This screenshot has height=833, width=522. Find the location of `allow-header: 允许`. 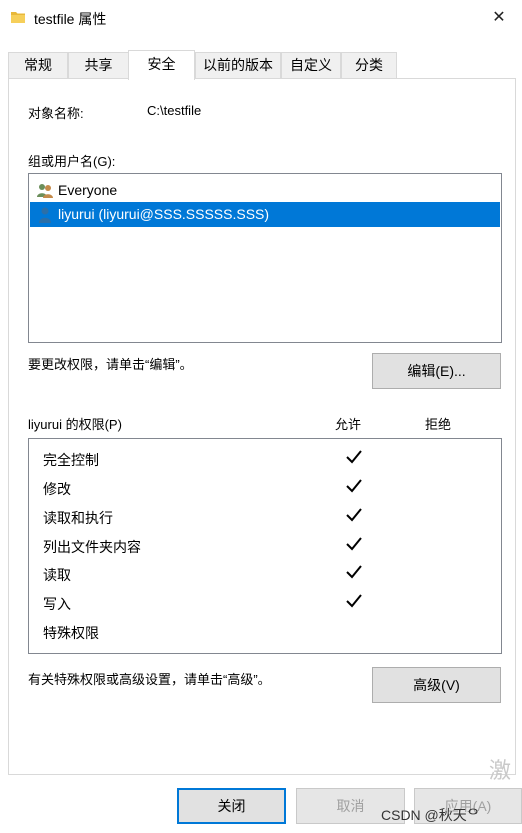

allow-header: 允许 is located at coordinates (348, 424).